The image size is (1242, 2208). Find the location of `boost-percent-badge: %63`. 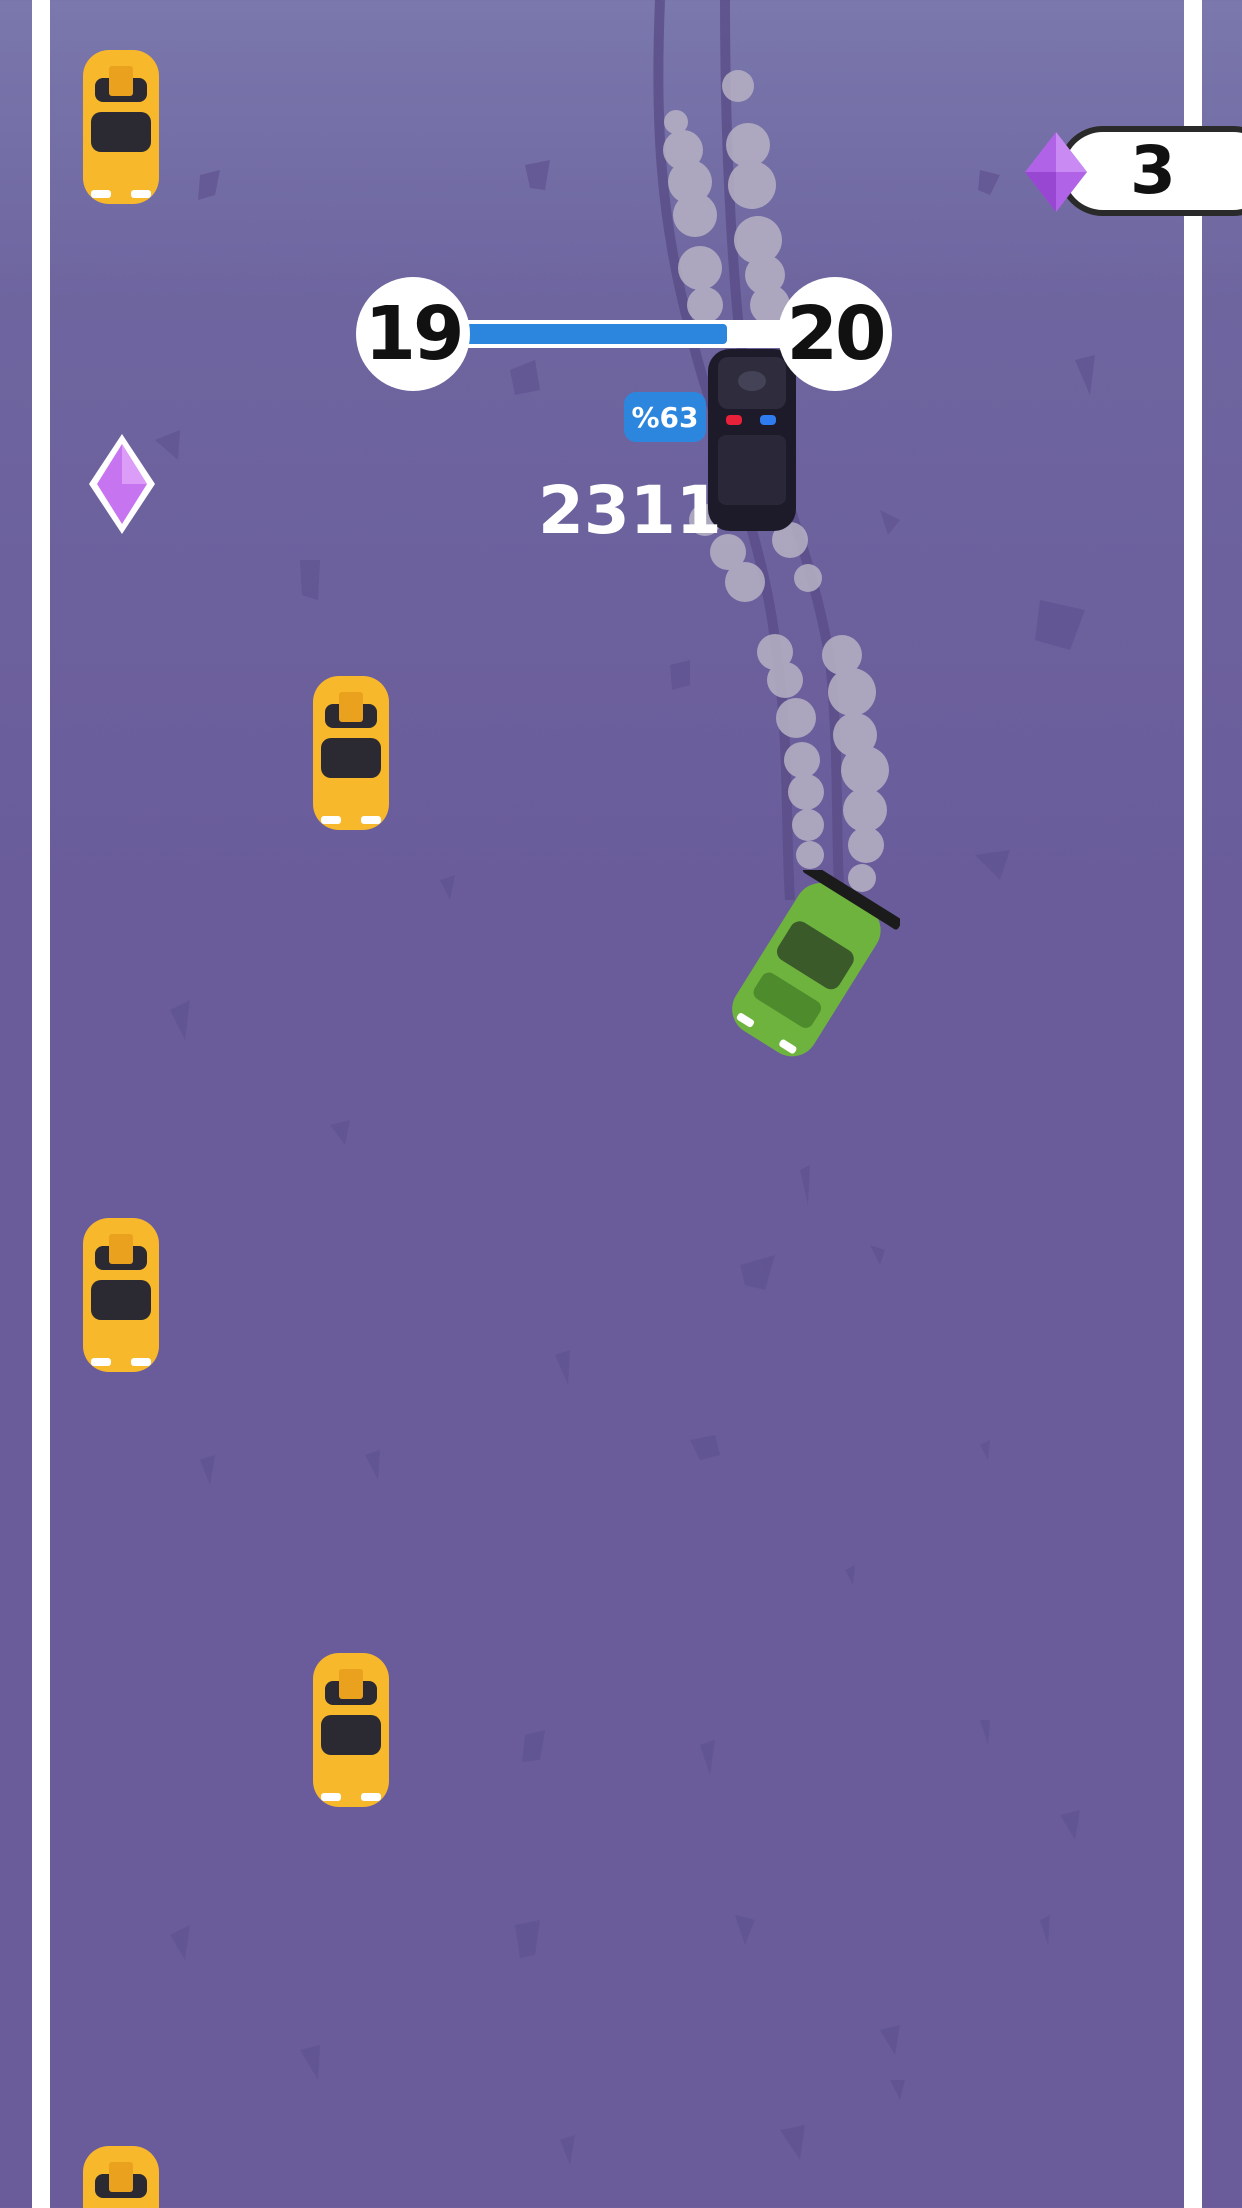

boost-percent-badge: %63 is located at coordinates (665, 417).